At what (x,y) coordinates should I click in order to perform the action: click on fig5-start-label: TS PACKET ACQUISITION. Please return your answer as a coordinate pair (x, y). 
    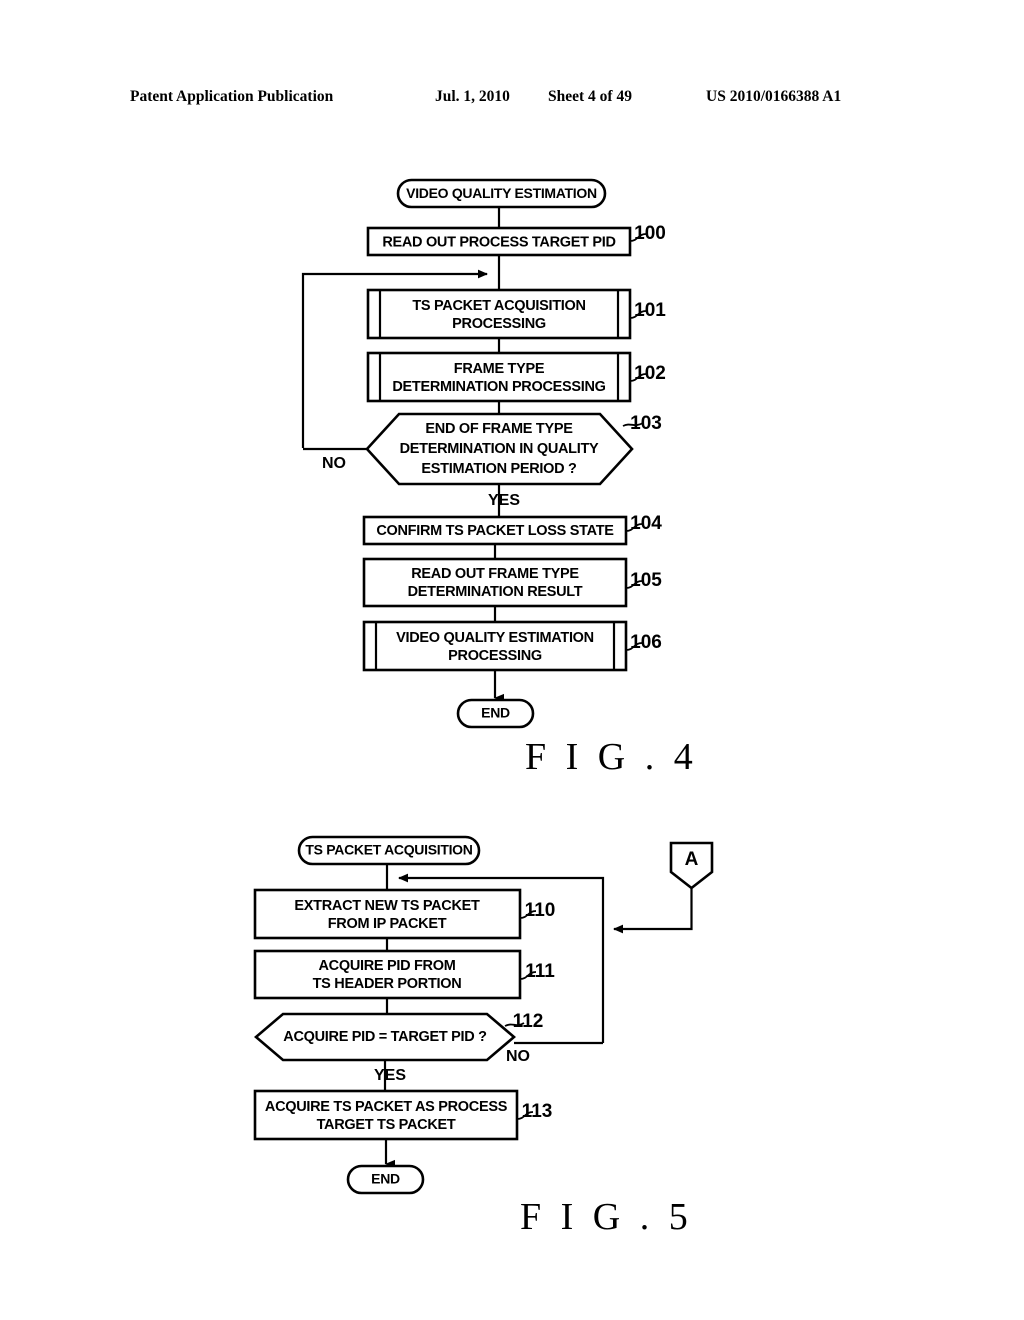
    Looking at the image, I should click on (388, 850).